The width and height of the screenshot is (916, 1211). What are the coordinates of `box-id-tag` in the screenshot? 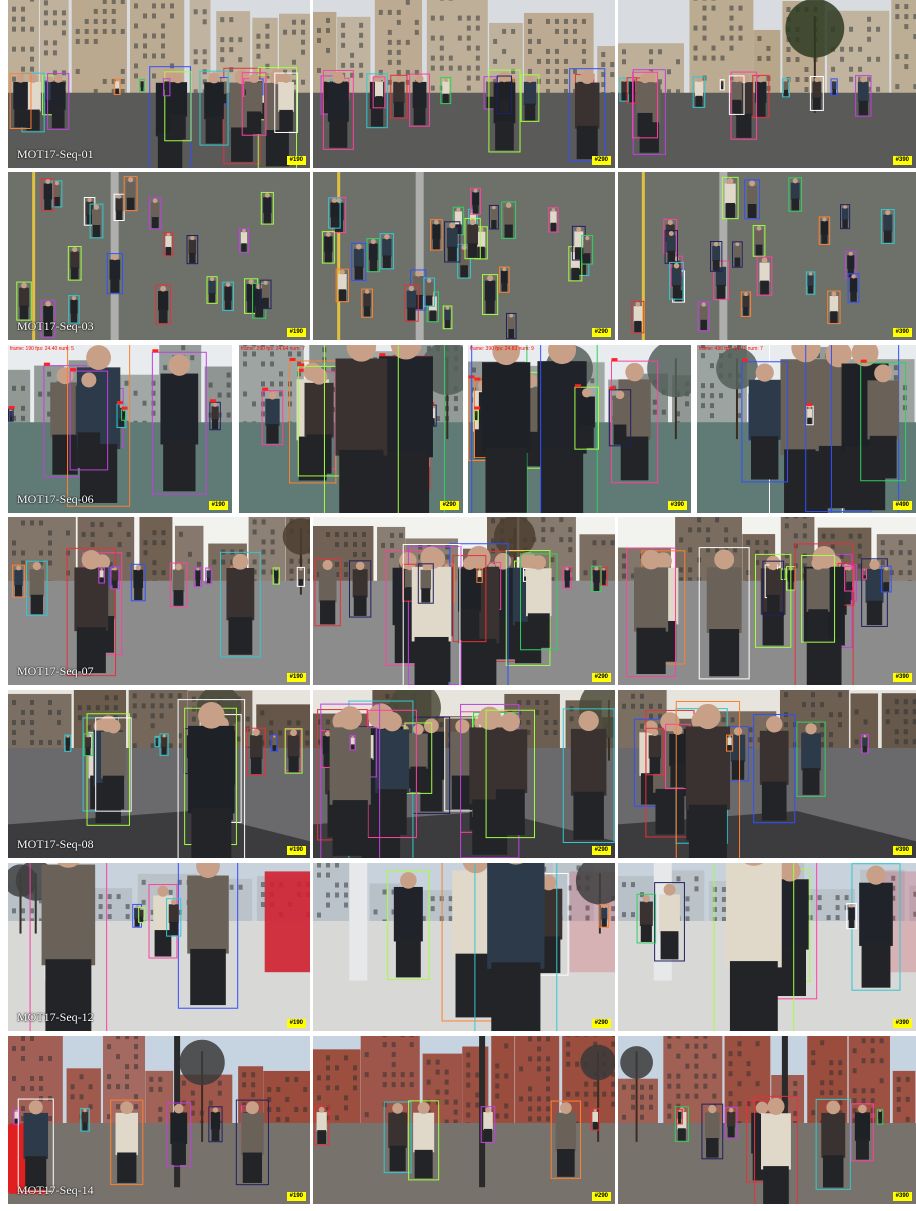 It's located at (73, 370).